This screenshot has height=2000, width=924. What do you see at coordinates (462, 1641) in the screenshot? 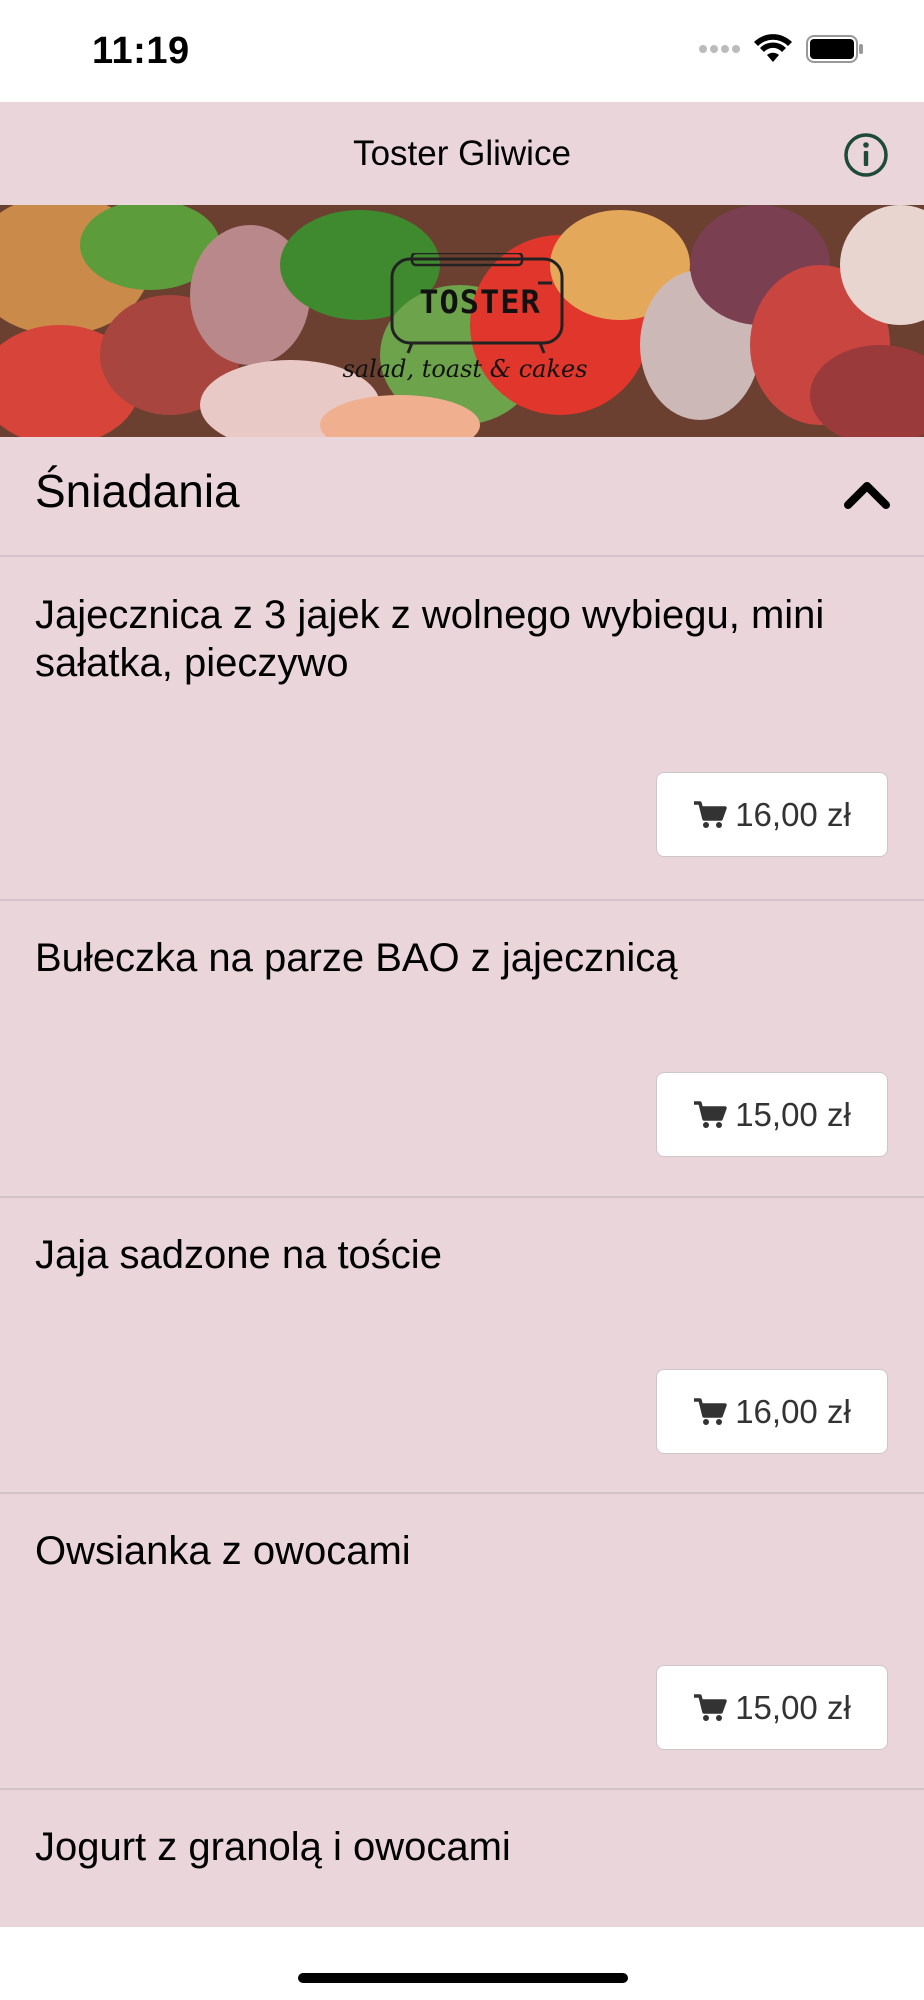
I see `list-item: Owsianka z owocami 15,00 zł` at bounding box center [462, 1641].